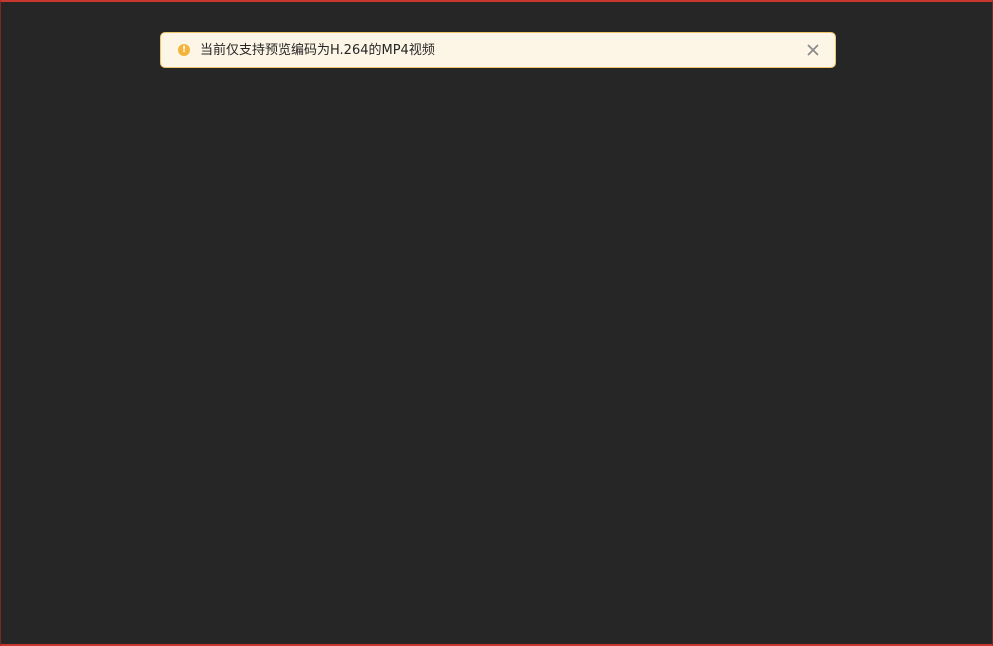 This screenshot has width=993, height=646. What do you see at coordinates (184, 50) in the screenshot?
I see `exclamation-circle-icon: !` at bounding box center [184, 50].